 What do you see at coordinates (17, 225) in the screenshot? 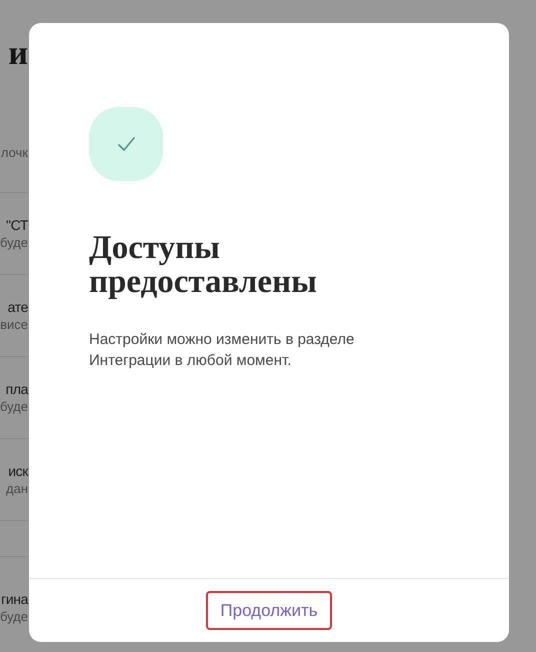
I see `list-item-title: "СТ` at bounding box center [17, 225].